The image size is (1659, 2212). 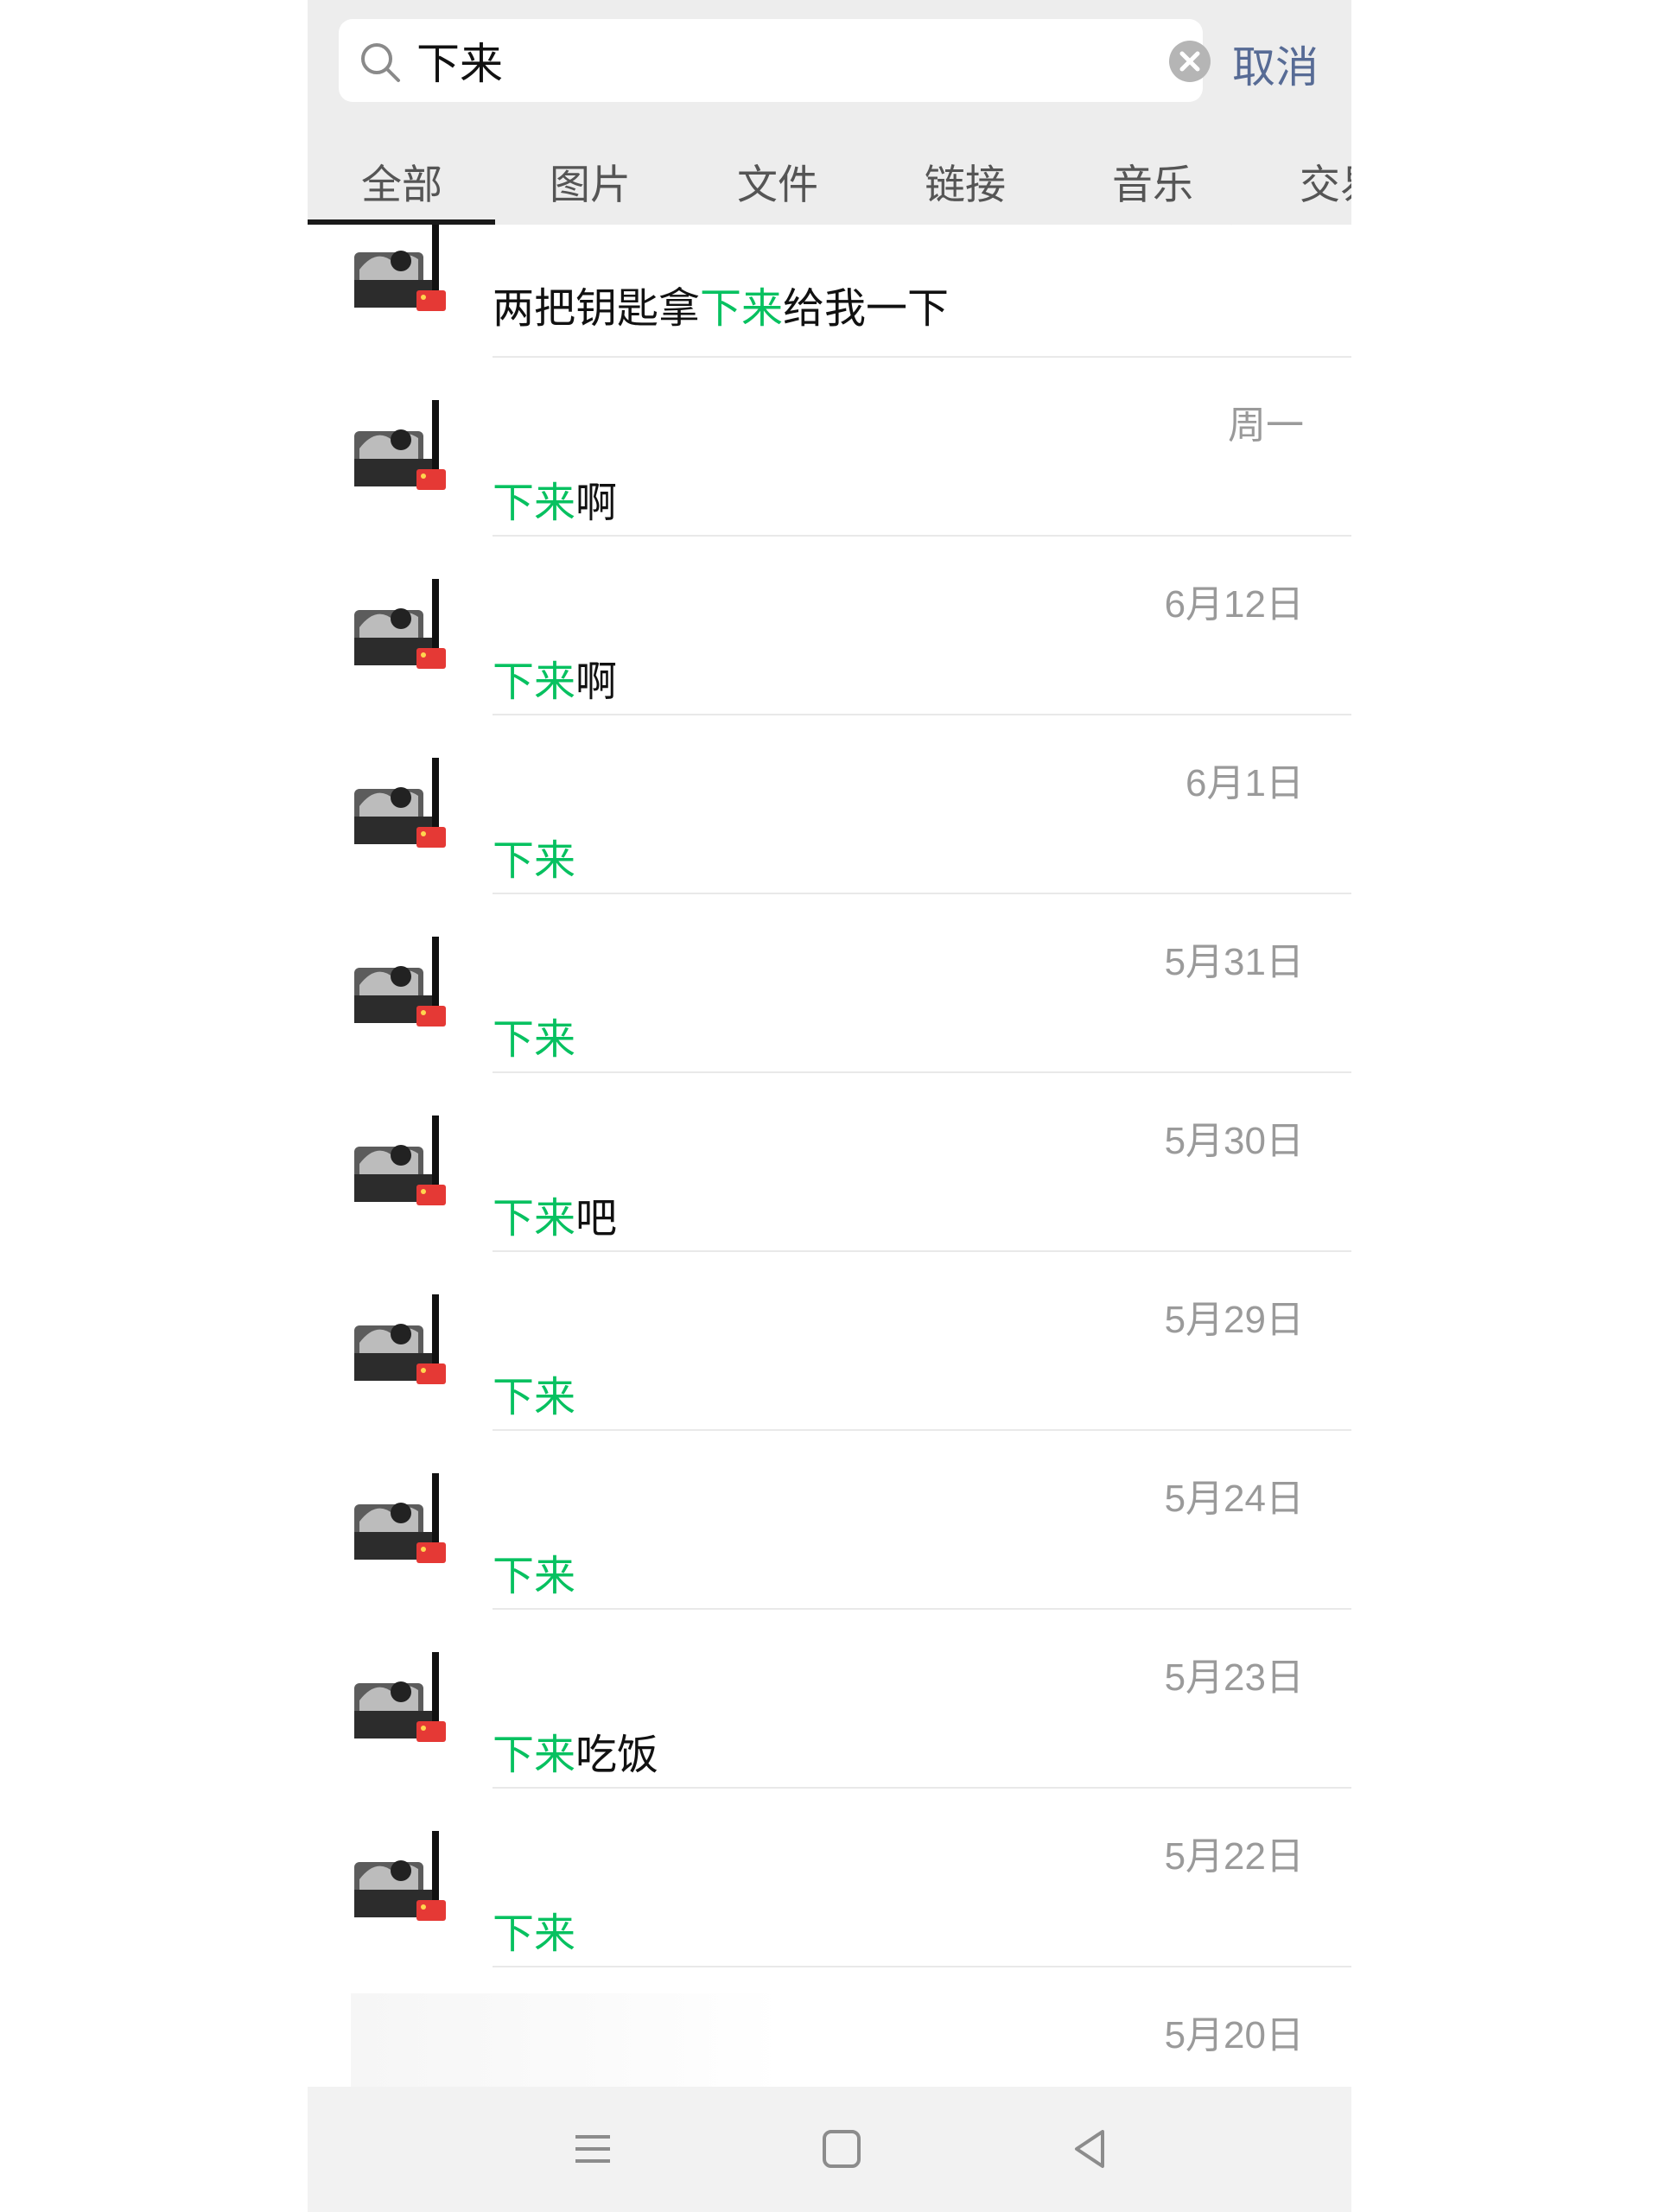 What do you see at coordinates (1275, 64) in the screenshot?
I see `cancel-button: 取消` at bounding box center [1275, 64].